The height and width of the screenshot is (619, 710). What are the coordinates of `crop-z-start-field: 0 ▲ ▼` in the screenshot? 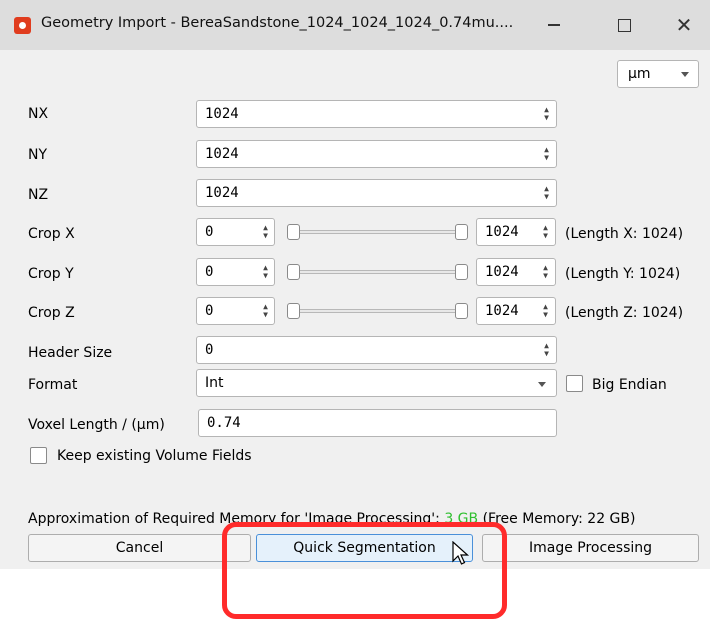 It's located at (235, 311).